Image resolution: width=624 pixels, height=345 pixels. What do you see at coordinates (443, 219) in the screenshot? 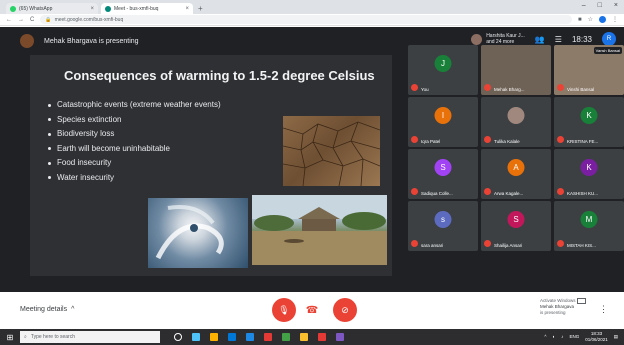
I see `participant-avatar: s` at bounding box center [443, 219].